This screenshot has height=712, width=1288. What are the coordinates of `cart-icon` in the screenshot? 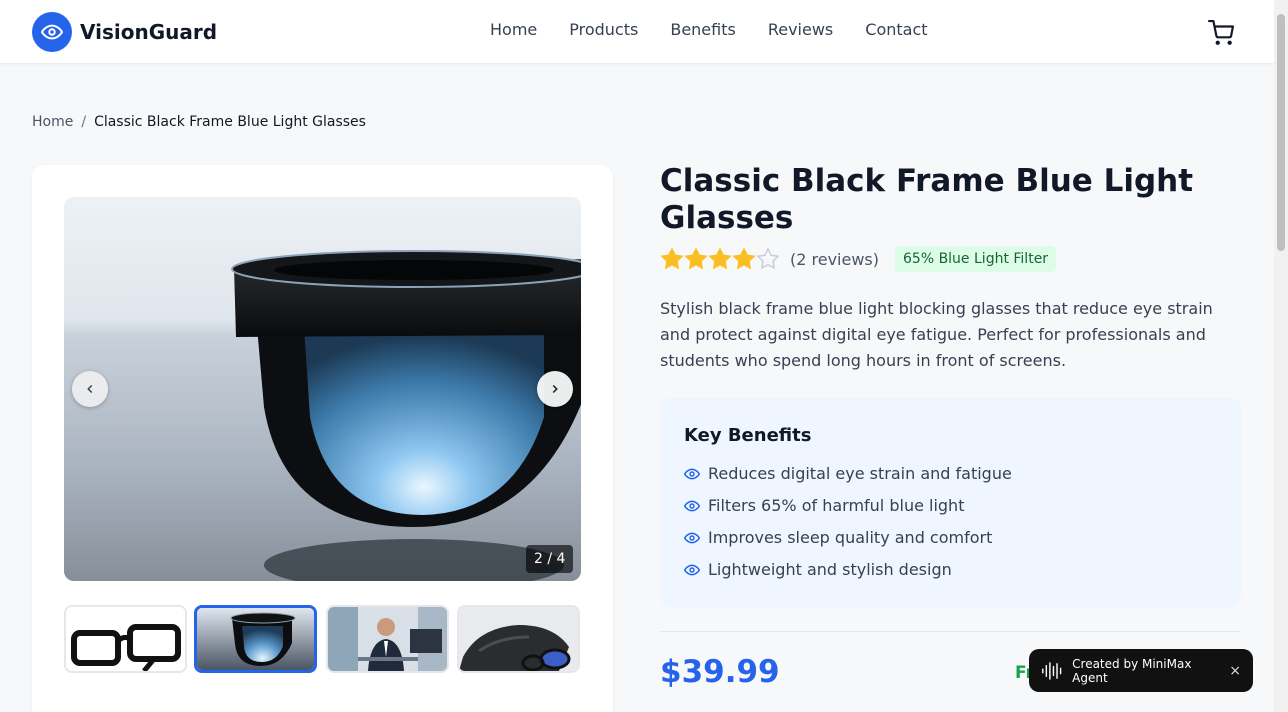 It's located at (1221, 33).